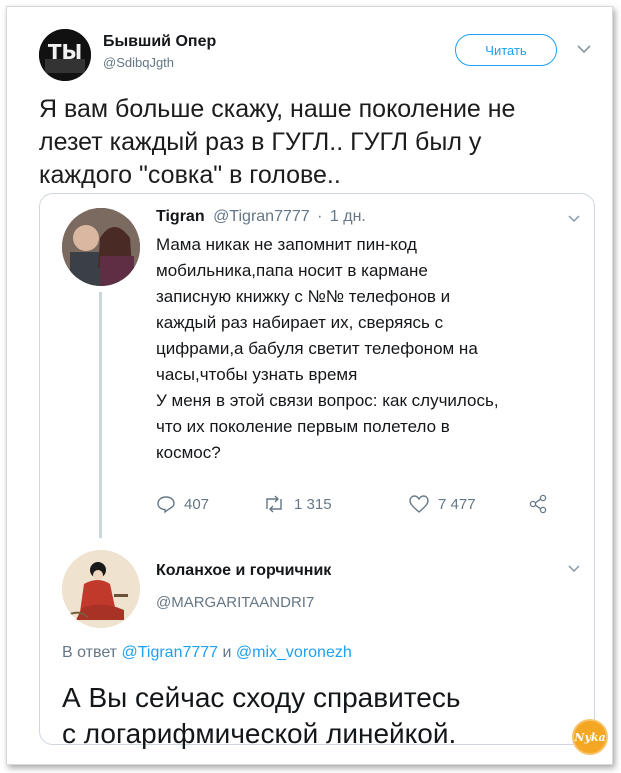 Image resolution: width=621 pixels, height=773 pixels. Describe the element at coordinates (65, 52) in the screenshot. I see `avatar-text: ТЫ` at that location.